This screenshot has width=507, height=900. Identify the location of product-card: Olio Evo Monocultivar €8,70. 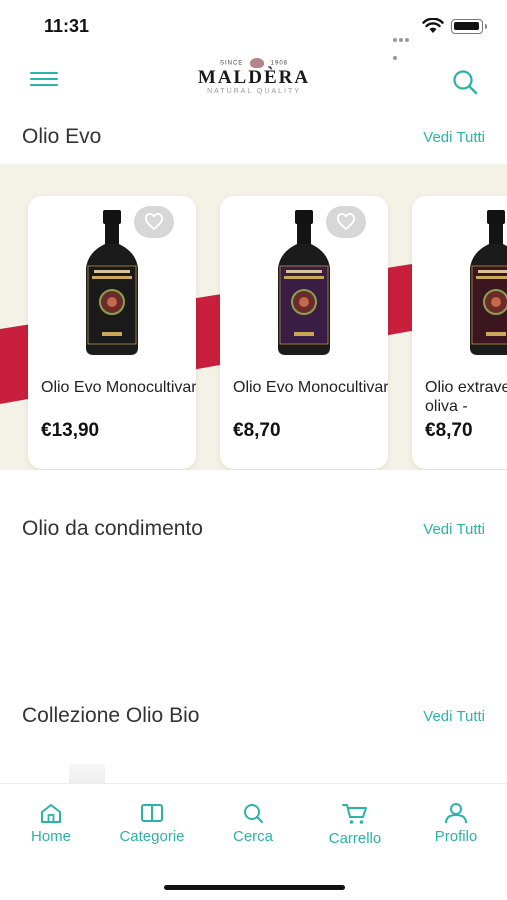
(304, 332).